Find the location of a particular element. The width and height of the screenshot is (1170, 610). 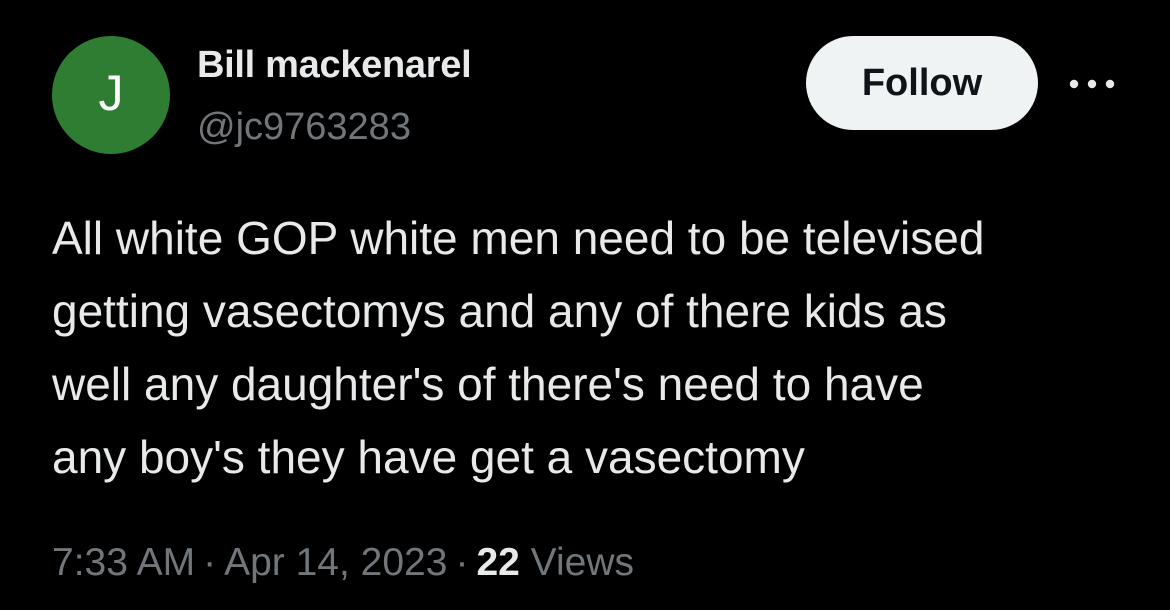

avatar: J is located at coordinates (111, 95).